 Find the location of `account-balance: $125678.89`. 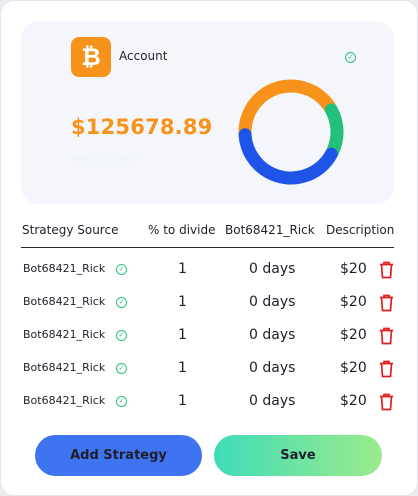

account-balance: $125678.89 is located at coordinates (142, 127).